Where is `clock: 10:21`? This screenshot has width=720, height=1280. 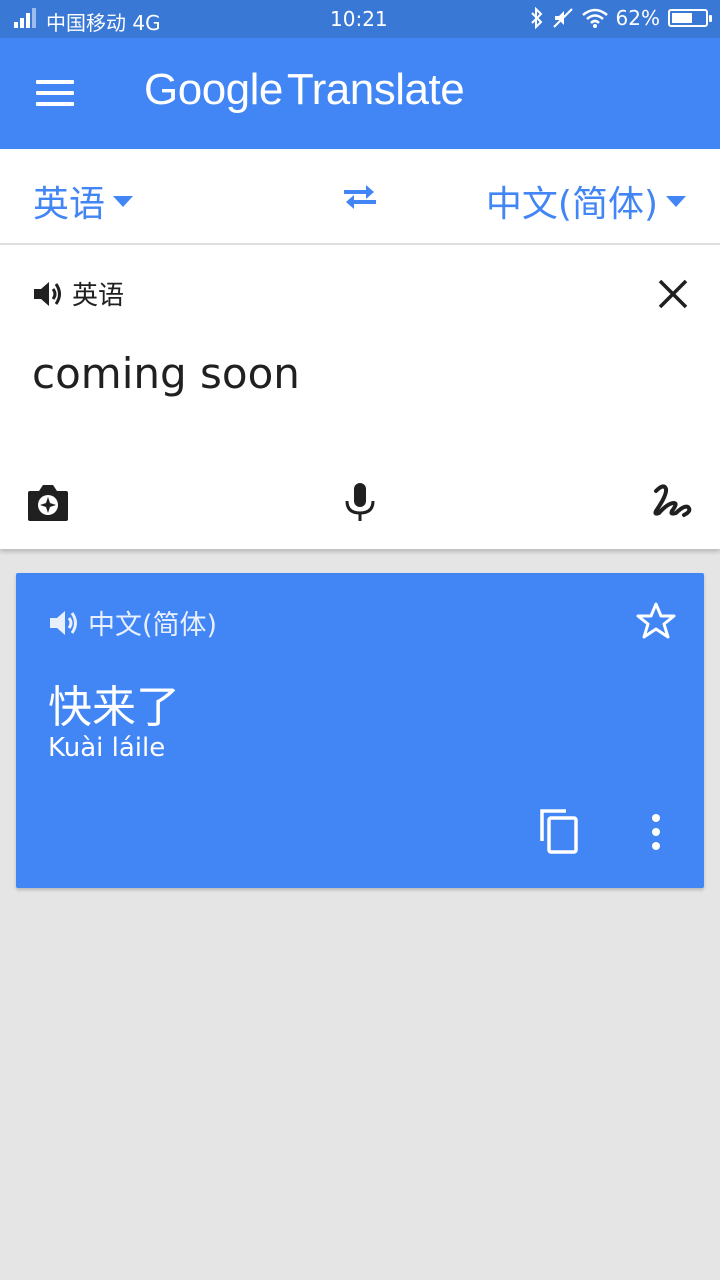
clock: 10:21 is located at coordinates (359, 19).